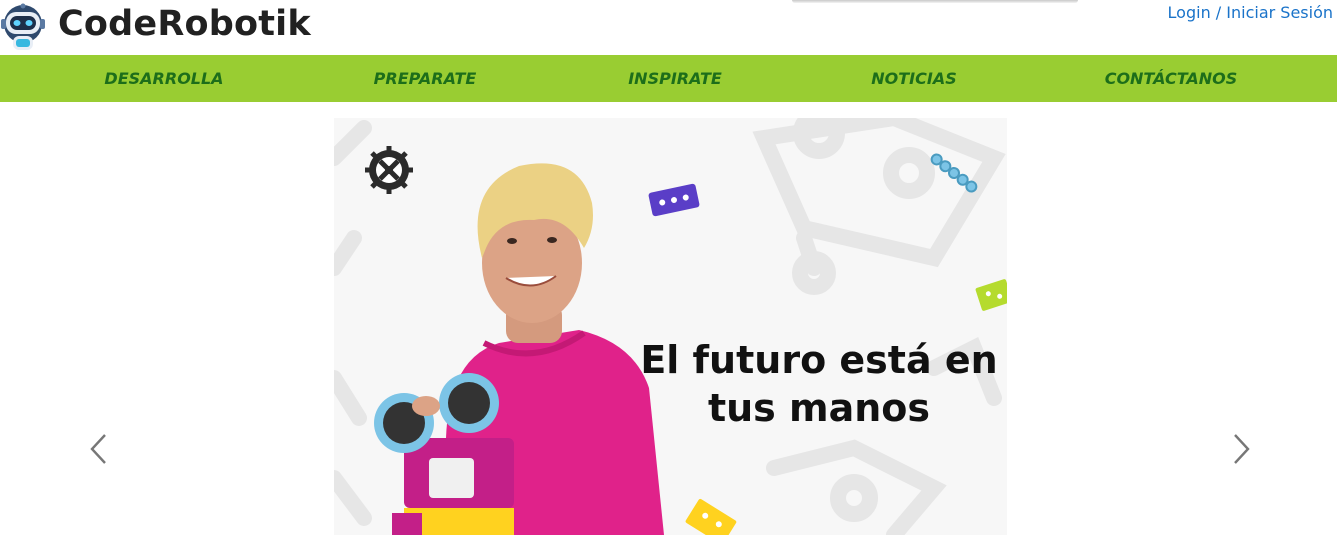 This screenshot has height=535, width=1337. I want to click on nav-item-preparate: PREPARATE, so click(425, 78).